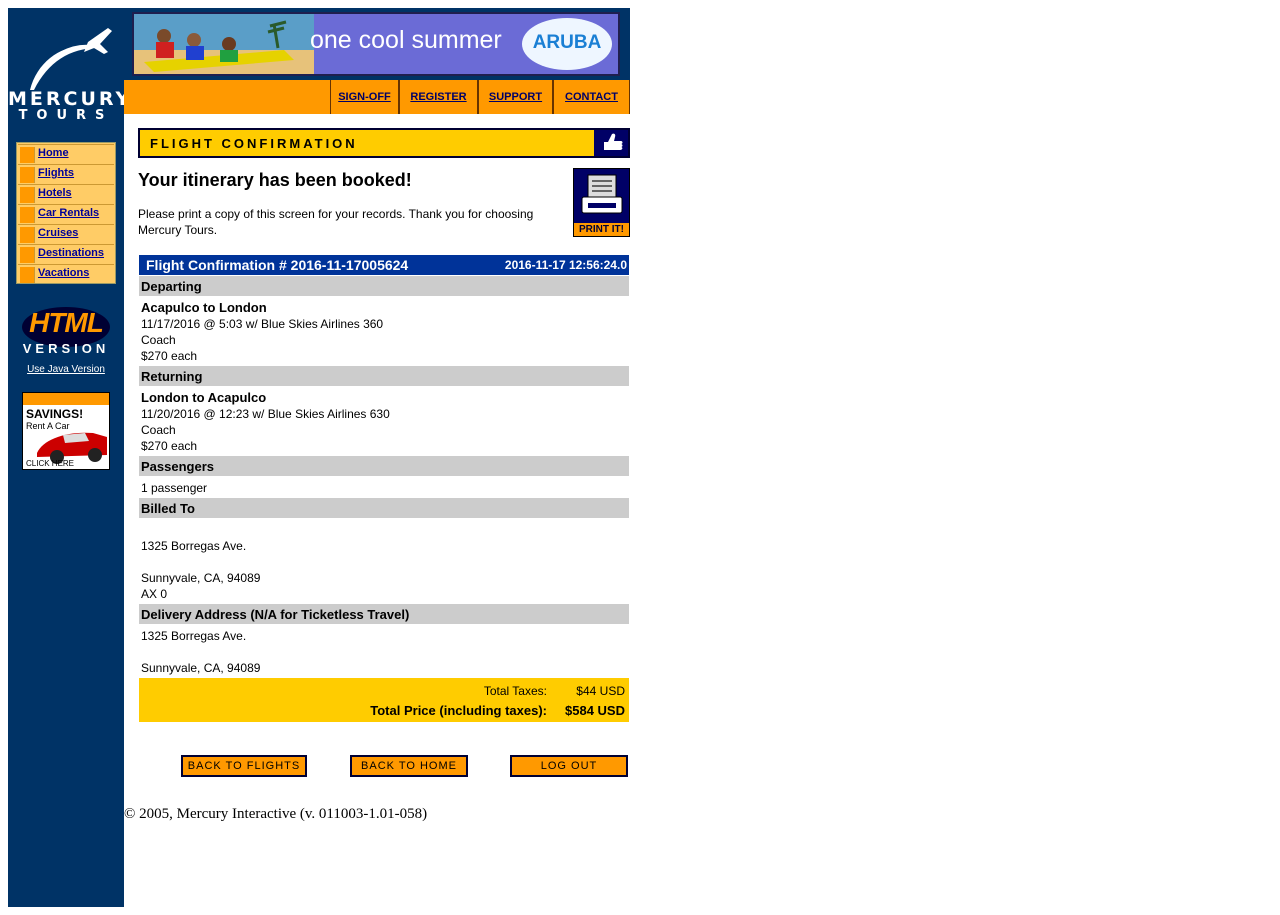  What do you see at coordinates (201, 578) in the screenshot?
I see `billed-city: Sunnyvale, CA, 94089` at bounding box center [201, 578].